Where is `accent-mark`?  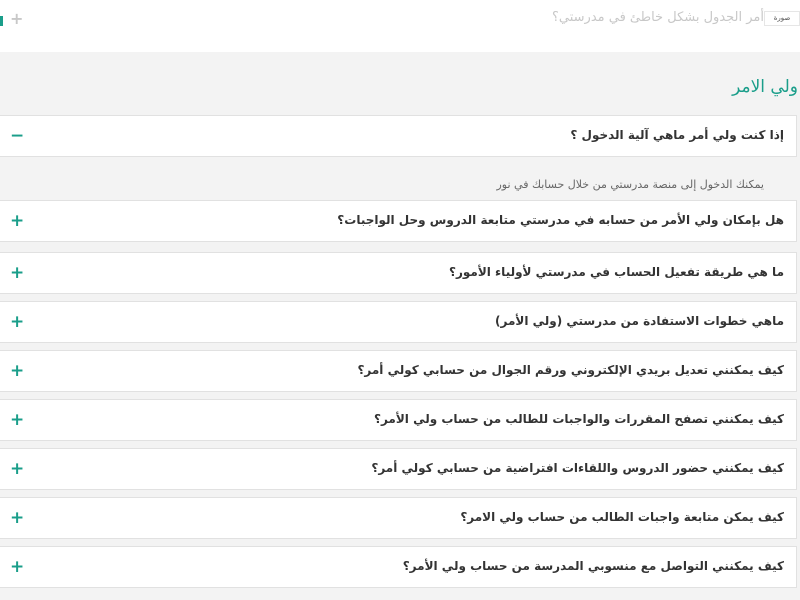
accent-mark is located at coordinates (1, 21).